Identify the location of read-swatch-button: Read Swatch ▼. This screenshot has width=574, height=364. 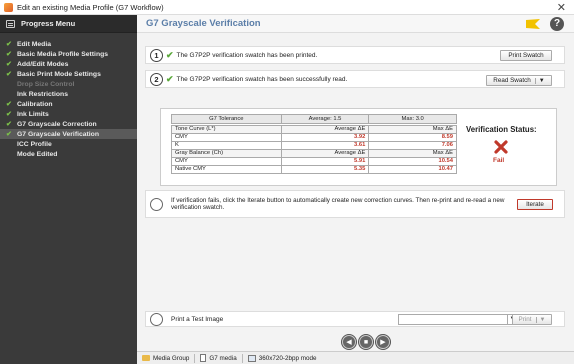
(519, 80).